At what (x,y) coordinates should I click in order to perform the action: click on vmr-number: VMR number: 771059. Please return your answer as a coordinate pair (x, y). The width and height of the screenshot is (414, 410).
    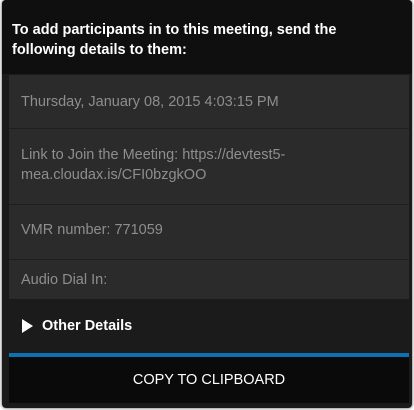
    Looking at the image, I should click on (209, 232).